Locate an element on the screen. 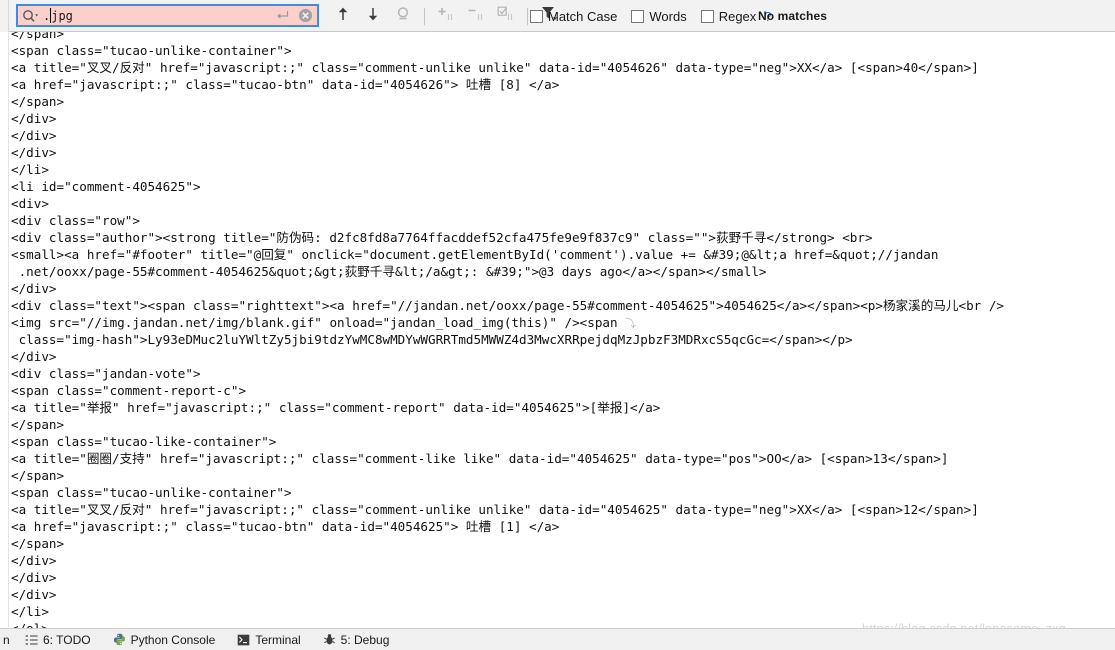 This screenshot has width=1115, height=650. return-arrow-icon is located at coordinates (282, 15).